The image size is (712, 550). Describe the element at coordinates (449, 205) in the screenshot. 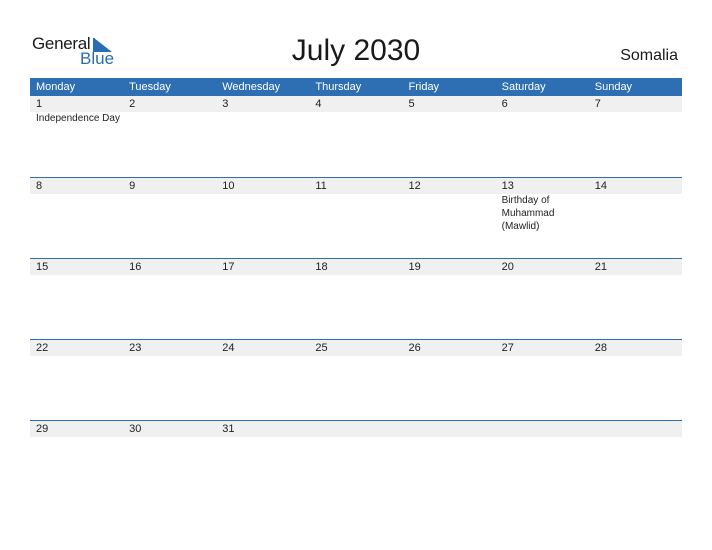

I see `day-cell: 12` at that location.